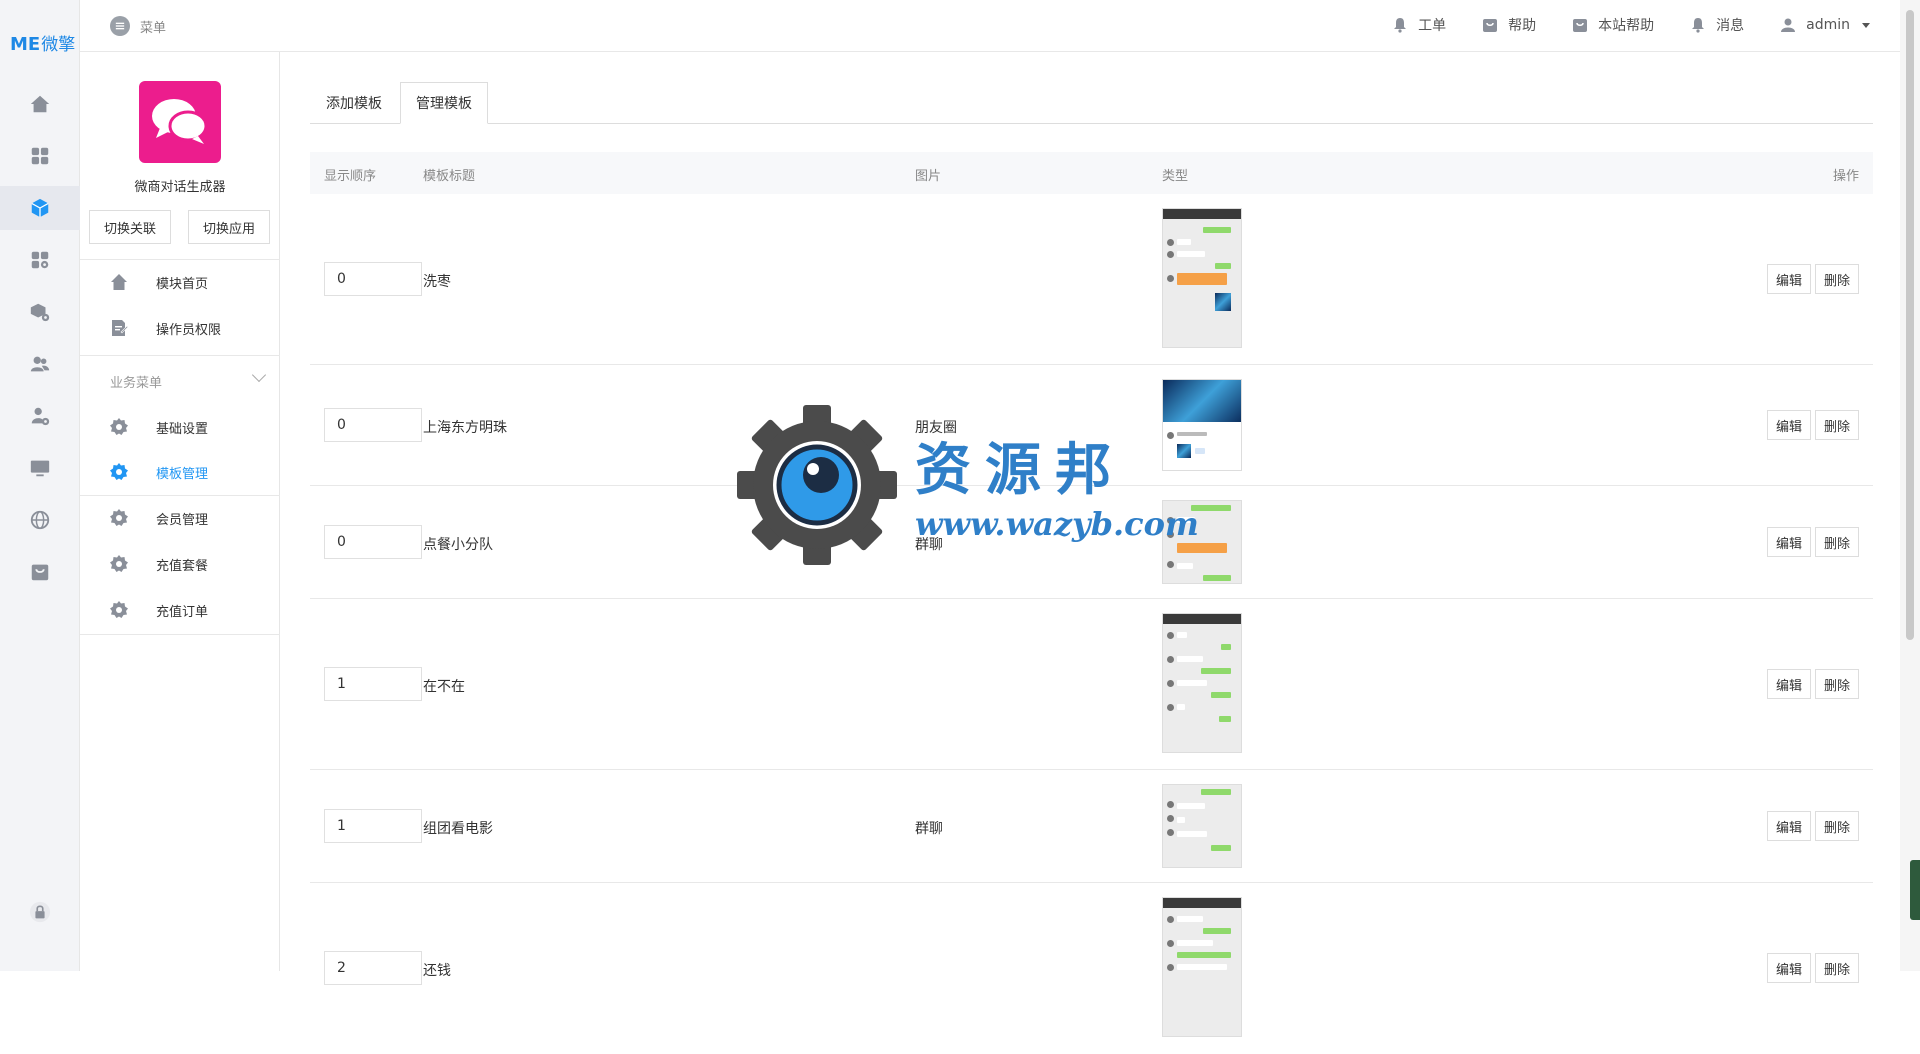  I want to click on rail-box-settings-icon, so click(40, 312).